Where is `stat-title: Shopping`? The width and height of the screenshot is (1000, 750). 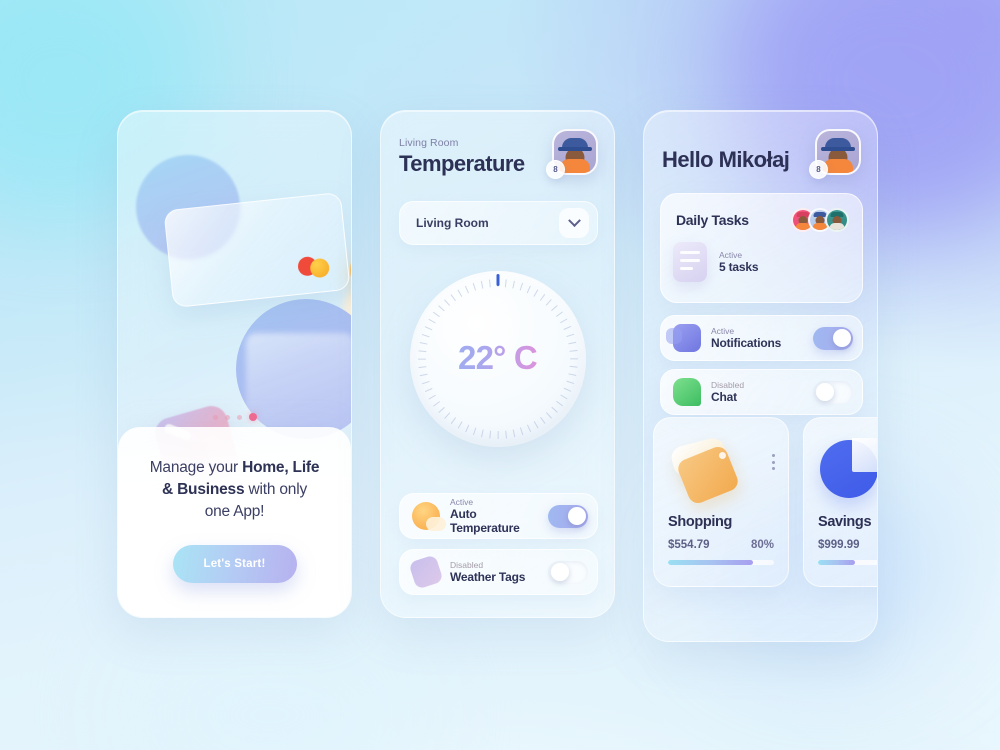
stat-title: Shopping is located at coordinates (700, 522).